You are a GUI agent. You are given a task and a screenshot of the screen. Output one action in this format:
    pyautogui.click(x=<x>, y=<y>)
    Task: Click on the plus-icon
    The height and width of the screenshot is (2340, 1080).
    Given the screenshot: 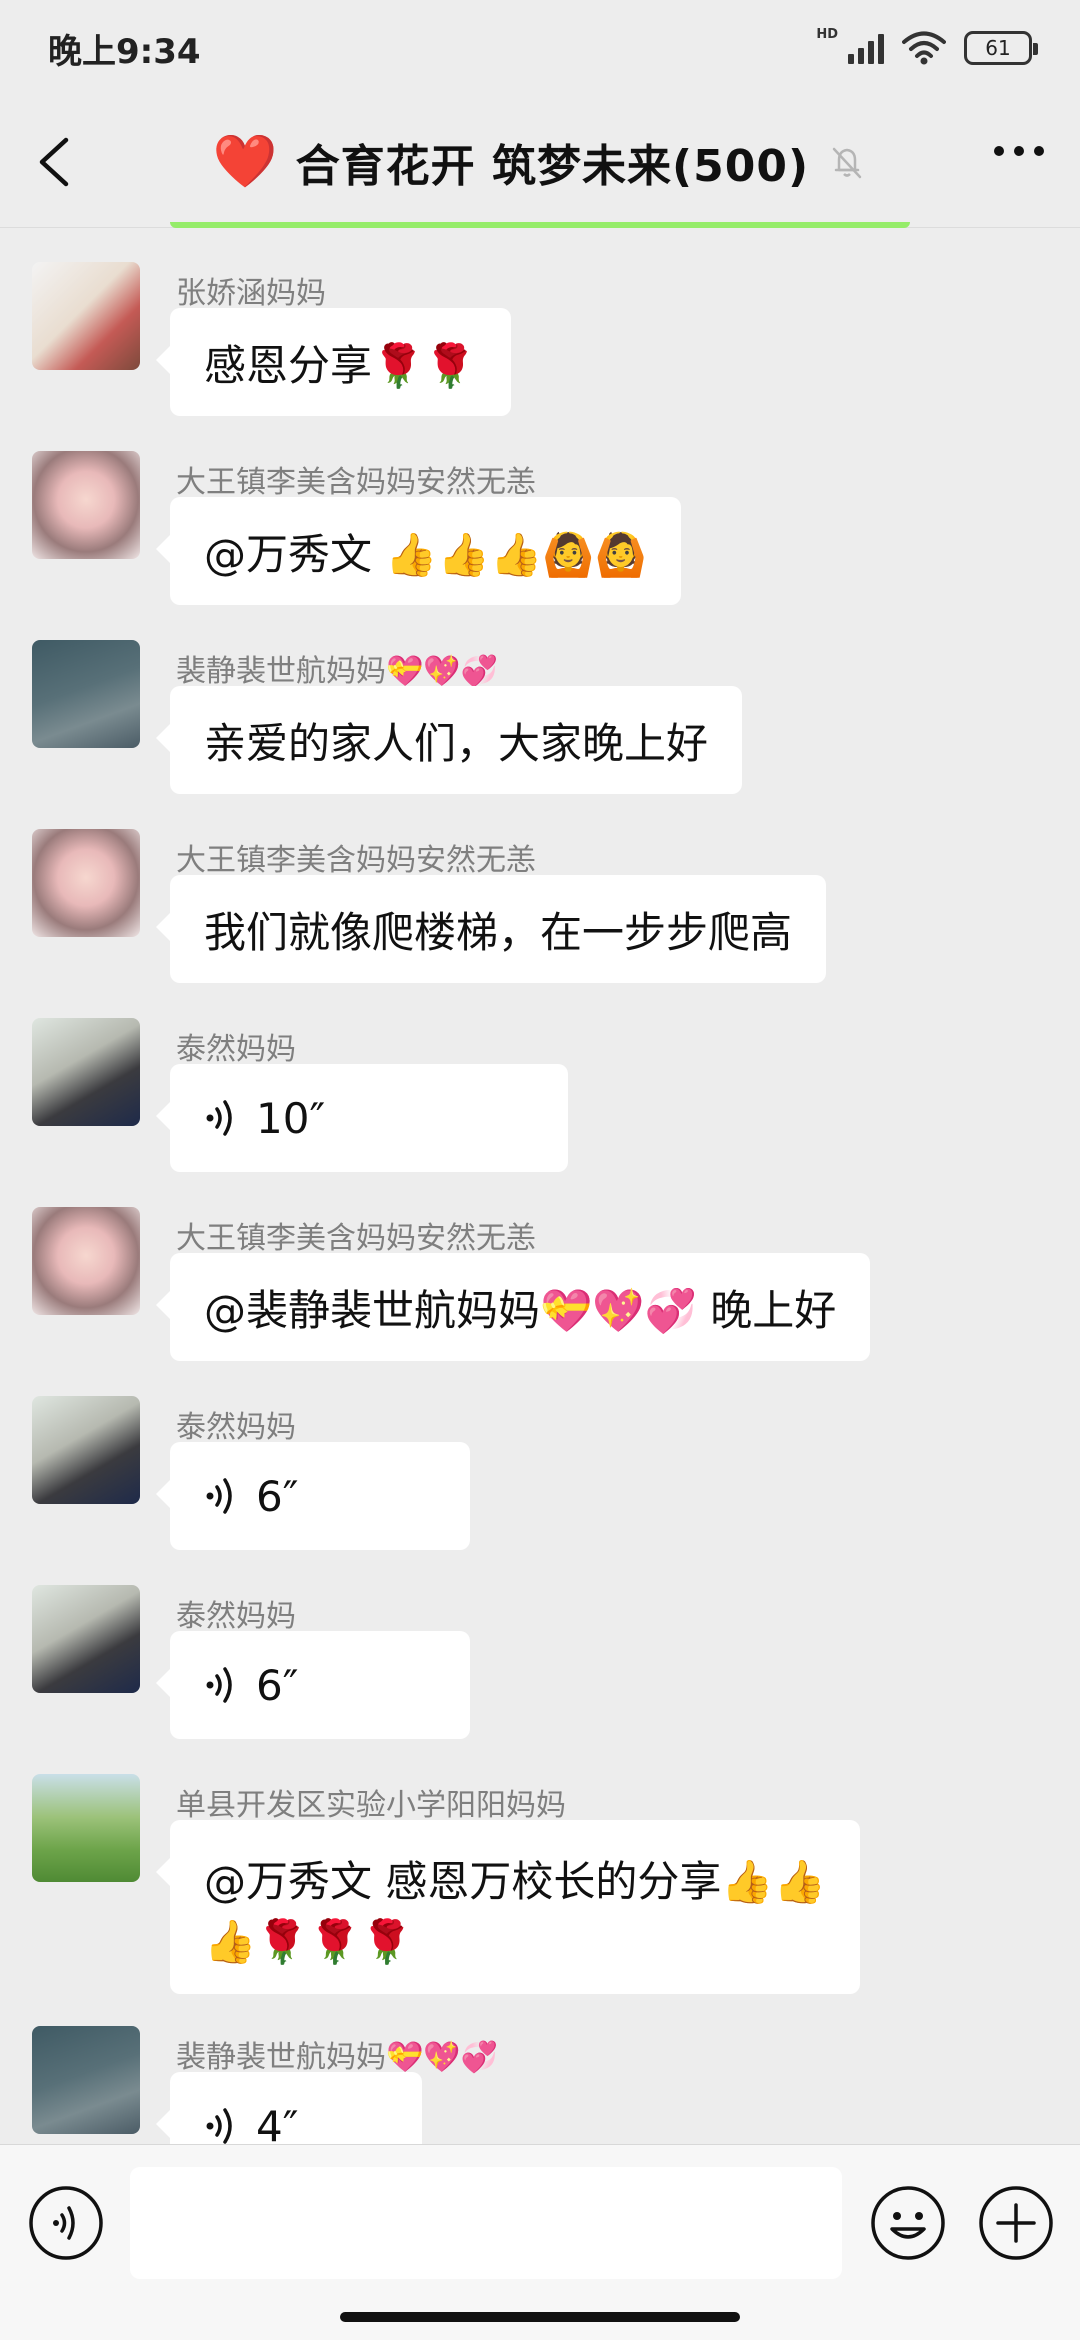 What is the action you would take?
    pyautogui.click(x=1016, y=2223)
    